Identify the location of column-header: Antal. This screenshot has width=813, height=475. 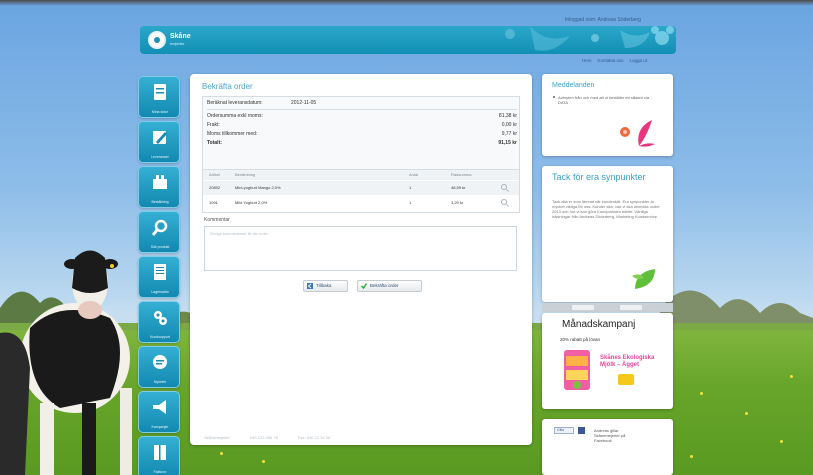
(414, 174).